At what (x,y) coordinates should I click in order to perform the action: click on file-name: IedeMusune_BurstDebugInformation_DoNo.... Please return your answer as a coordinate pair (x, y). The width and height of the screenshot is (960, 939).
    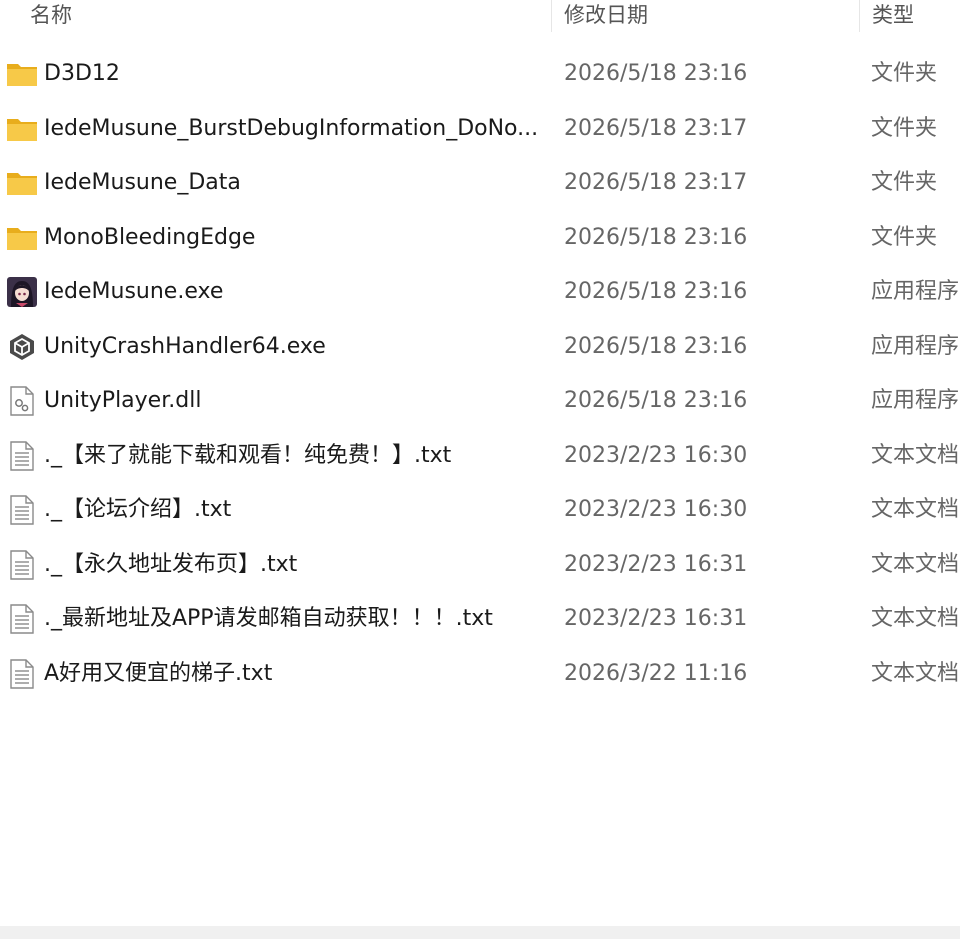
    Looking at the image, I should click on (291, 128).